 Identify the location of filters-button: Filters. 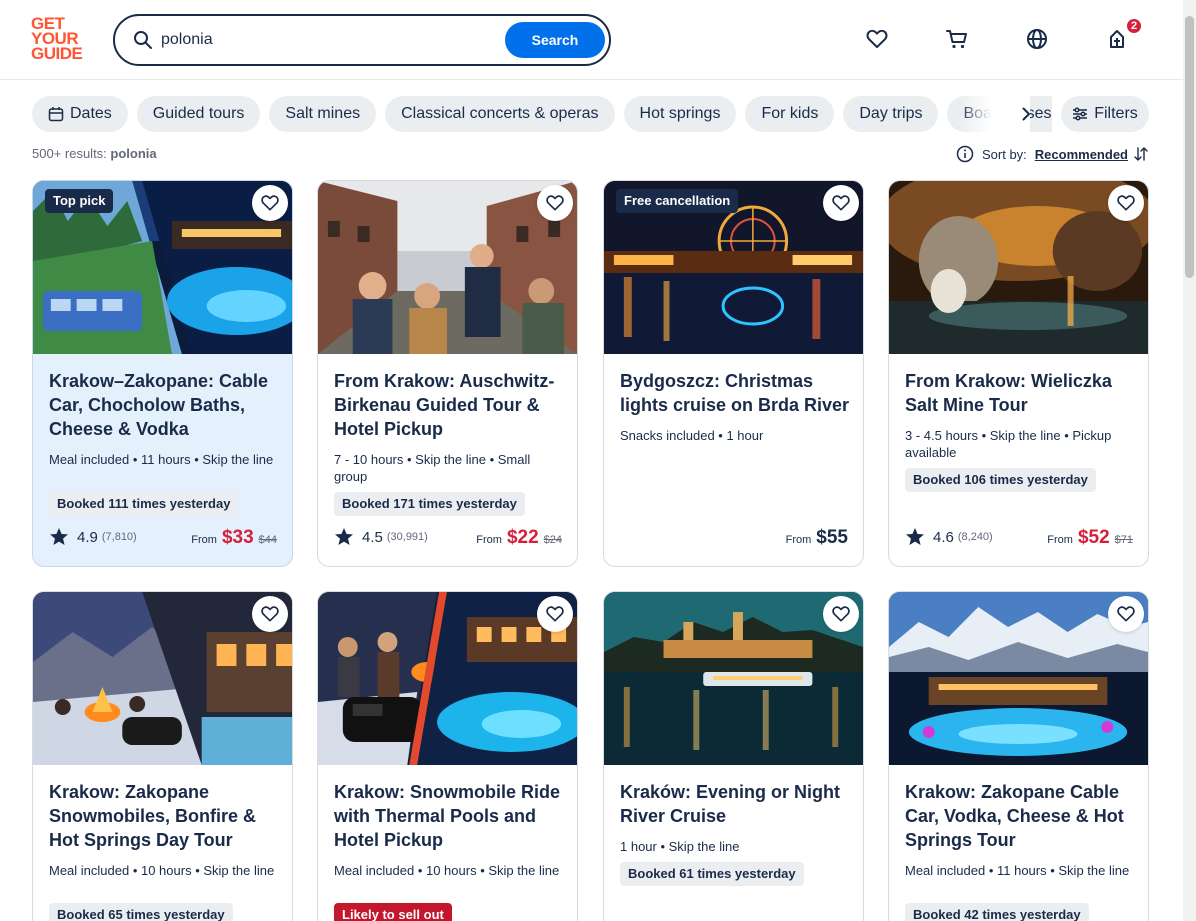
(1105, 114).